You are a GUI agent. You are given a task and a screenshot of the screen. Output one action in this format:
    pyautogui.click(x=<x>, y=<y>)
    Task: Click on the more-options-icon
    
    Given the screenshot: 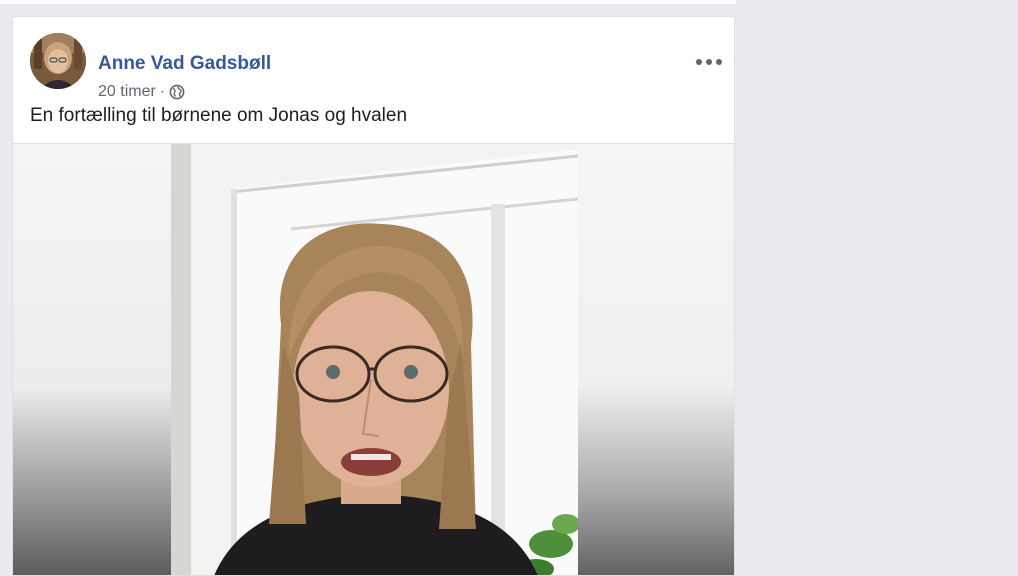 What is the action you would take?
    pyautogui.click(x=699, y=62)
    